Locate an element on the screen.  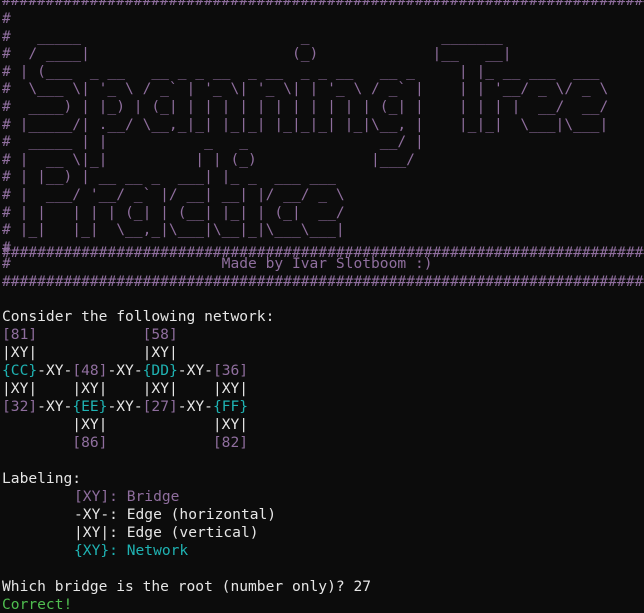
network-row: {CC}-XY-[48]-XY-{DD}-XY-[36] is located at coordinates (125, 371).